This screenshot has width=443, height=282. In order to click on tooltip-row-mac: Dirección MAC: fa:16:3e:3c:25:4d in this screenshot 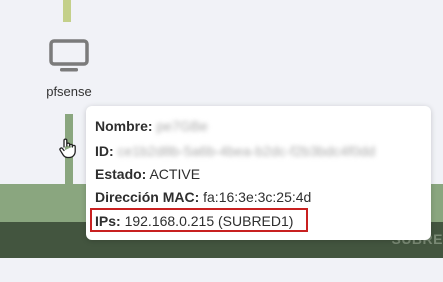, I will do `click(203, 197)`.